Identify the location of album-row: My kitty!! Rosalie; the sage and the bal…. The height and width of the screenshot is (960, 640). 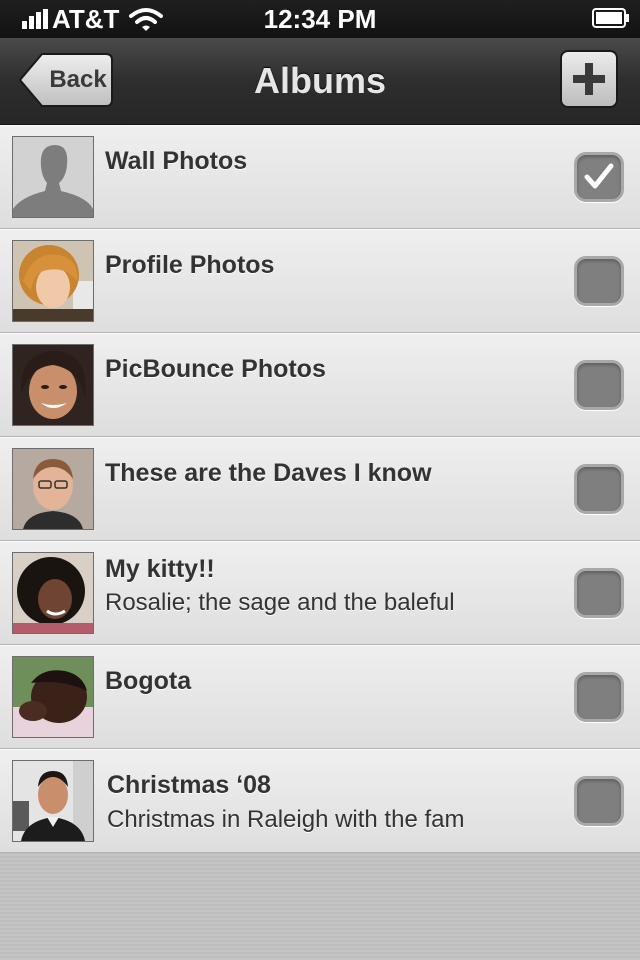
(320, 593).